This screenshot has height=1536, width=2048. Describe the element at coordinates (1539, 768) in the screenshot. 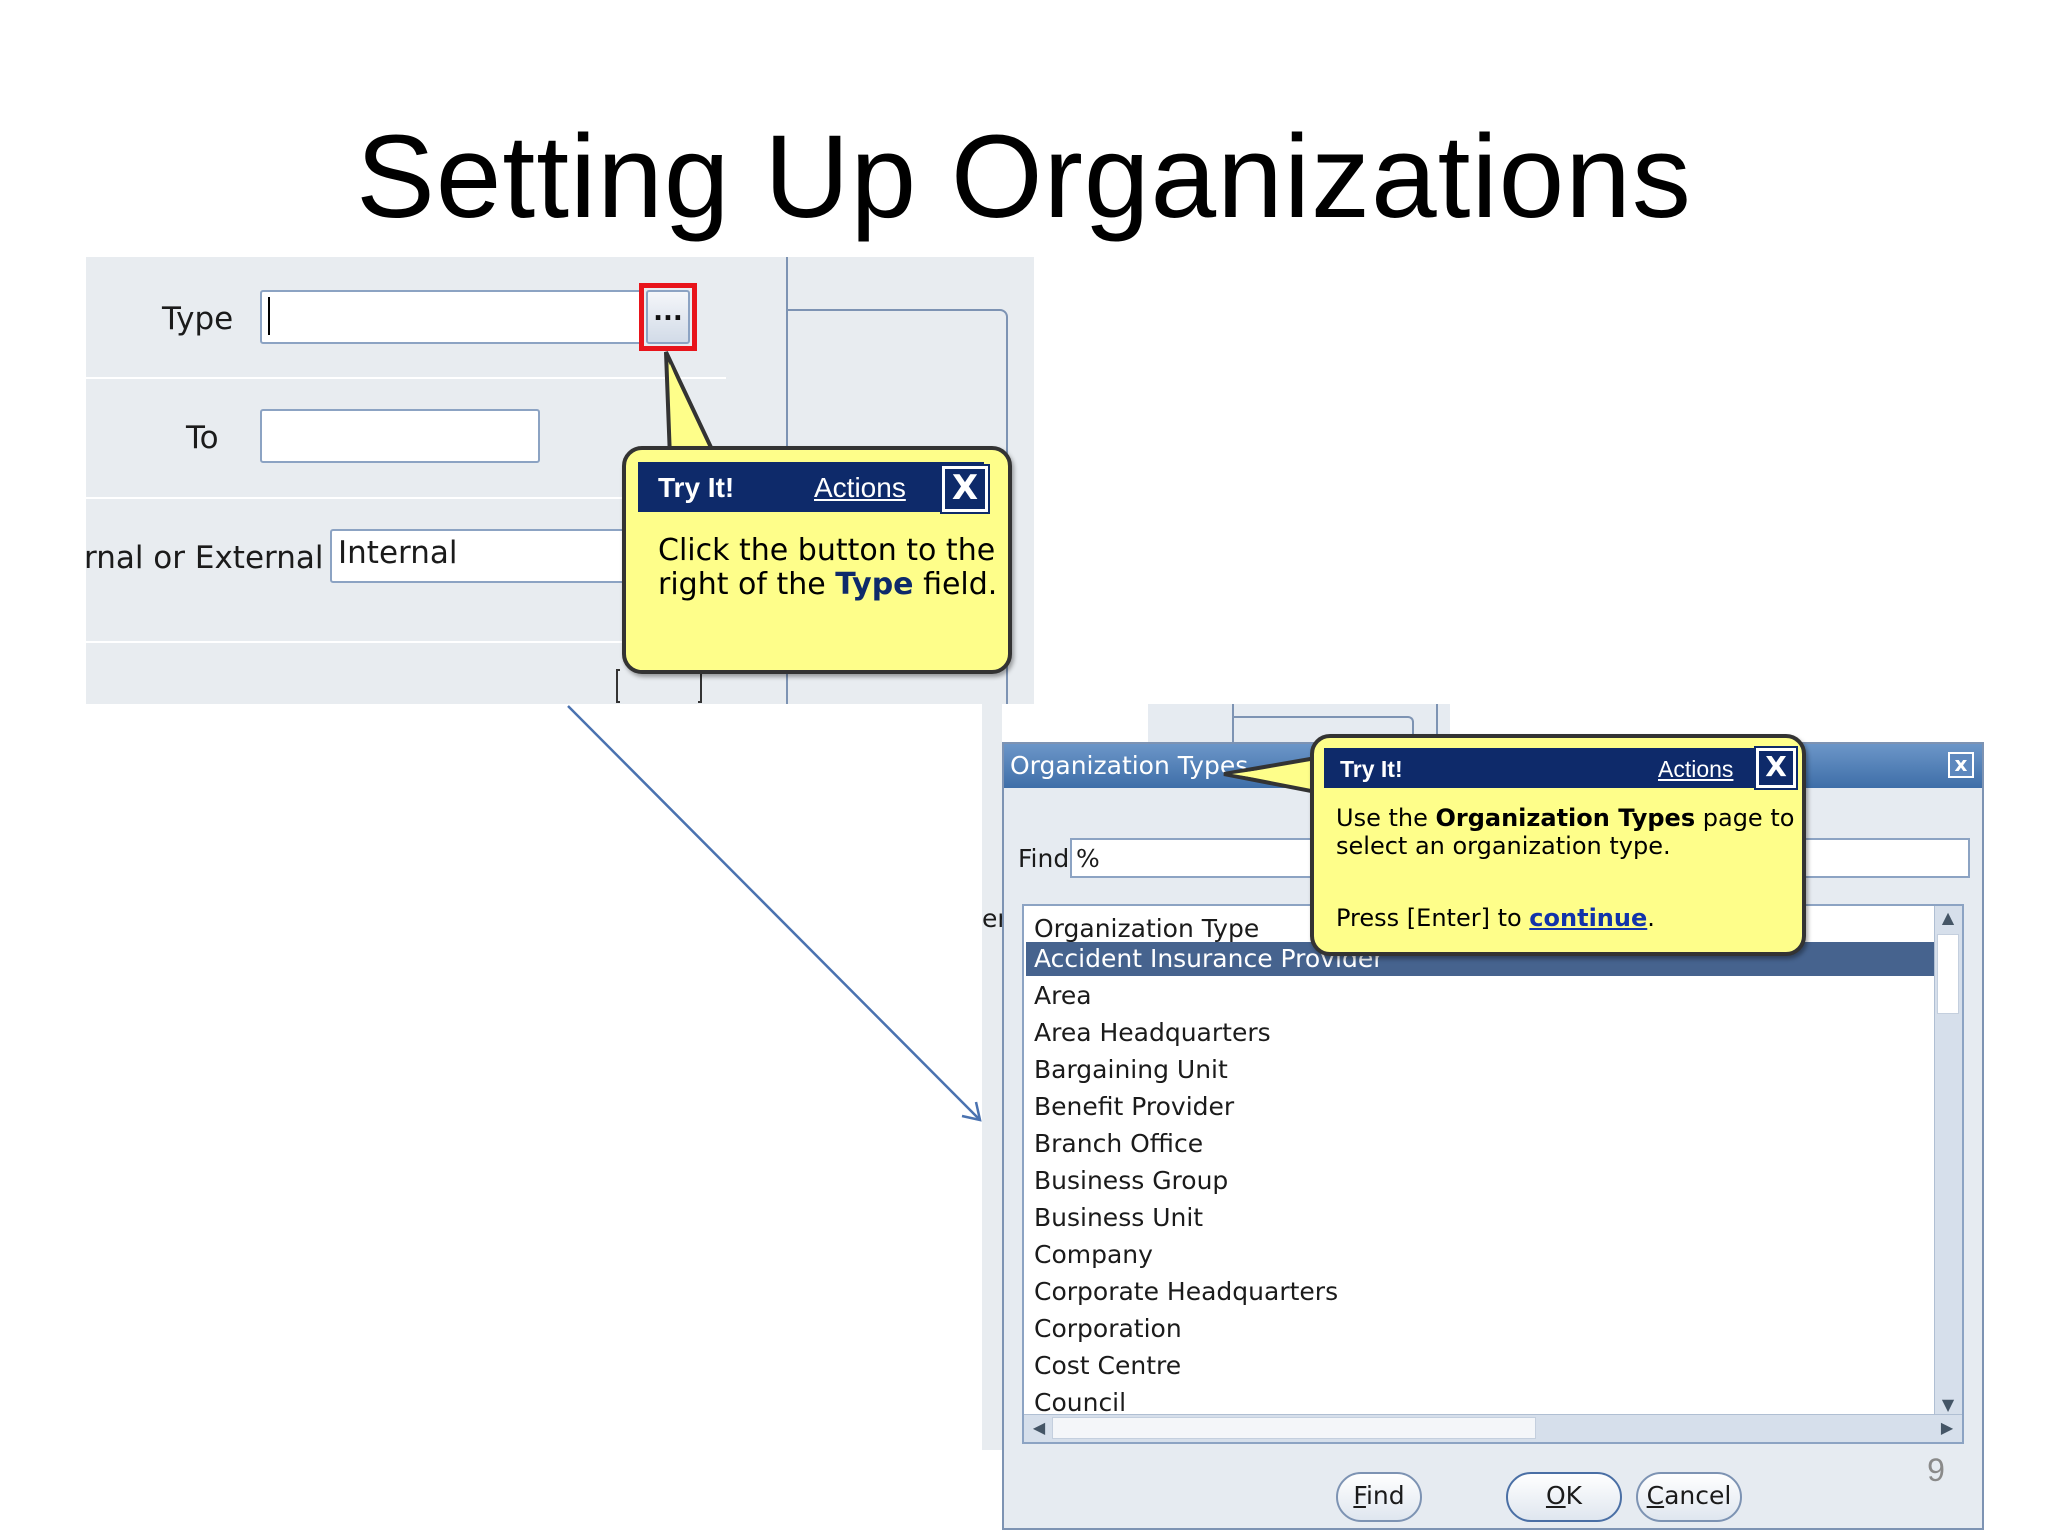

I see `bubble-2-header: Try It! Actions` at that location.